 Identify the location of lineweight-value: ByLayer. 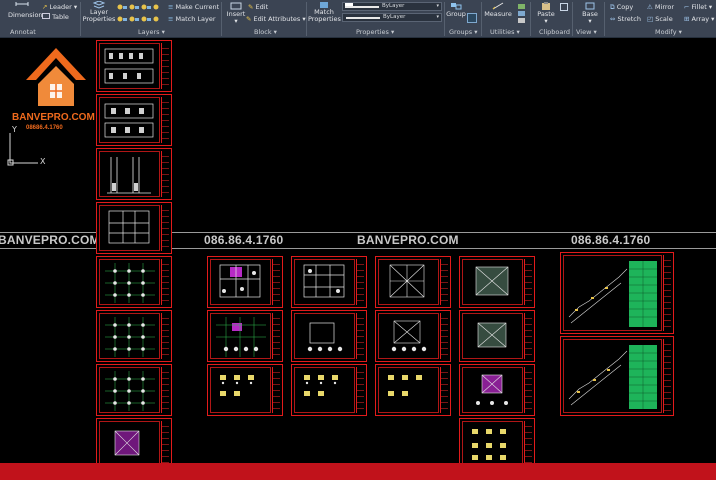
(393, 6).